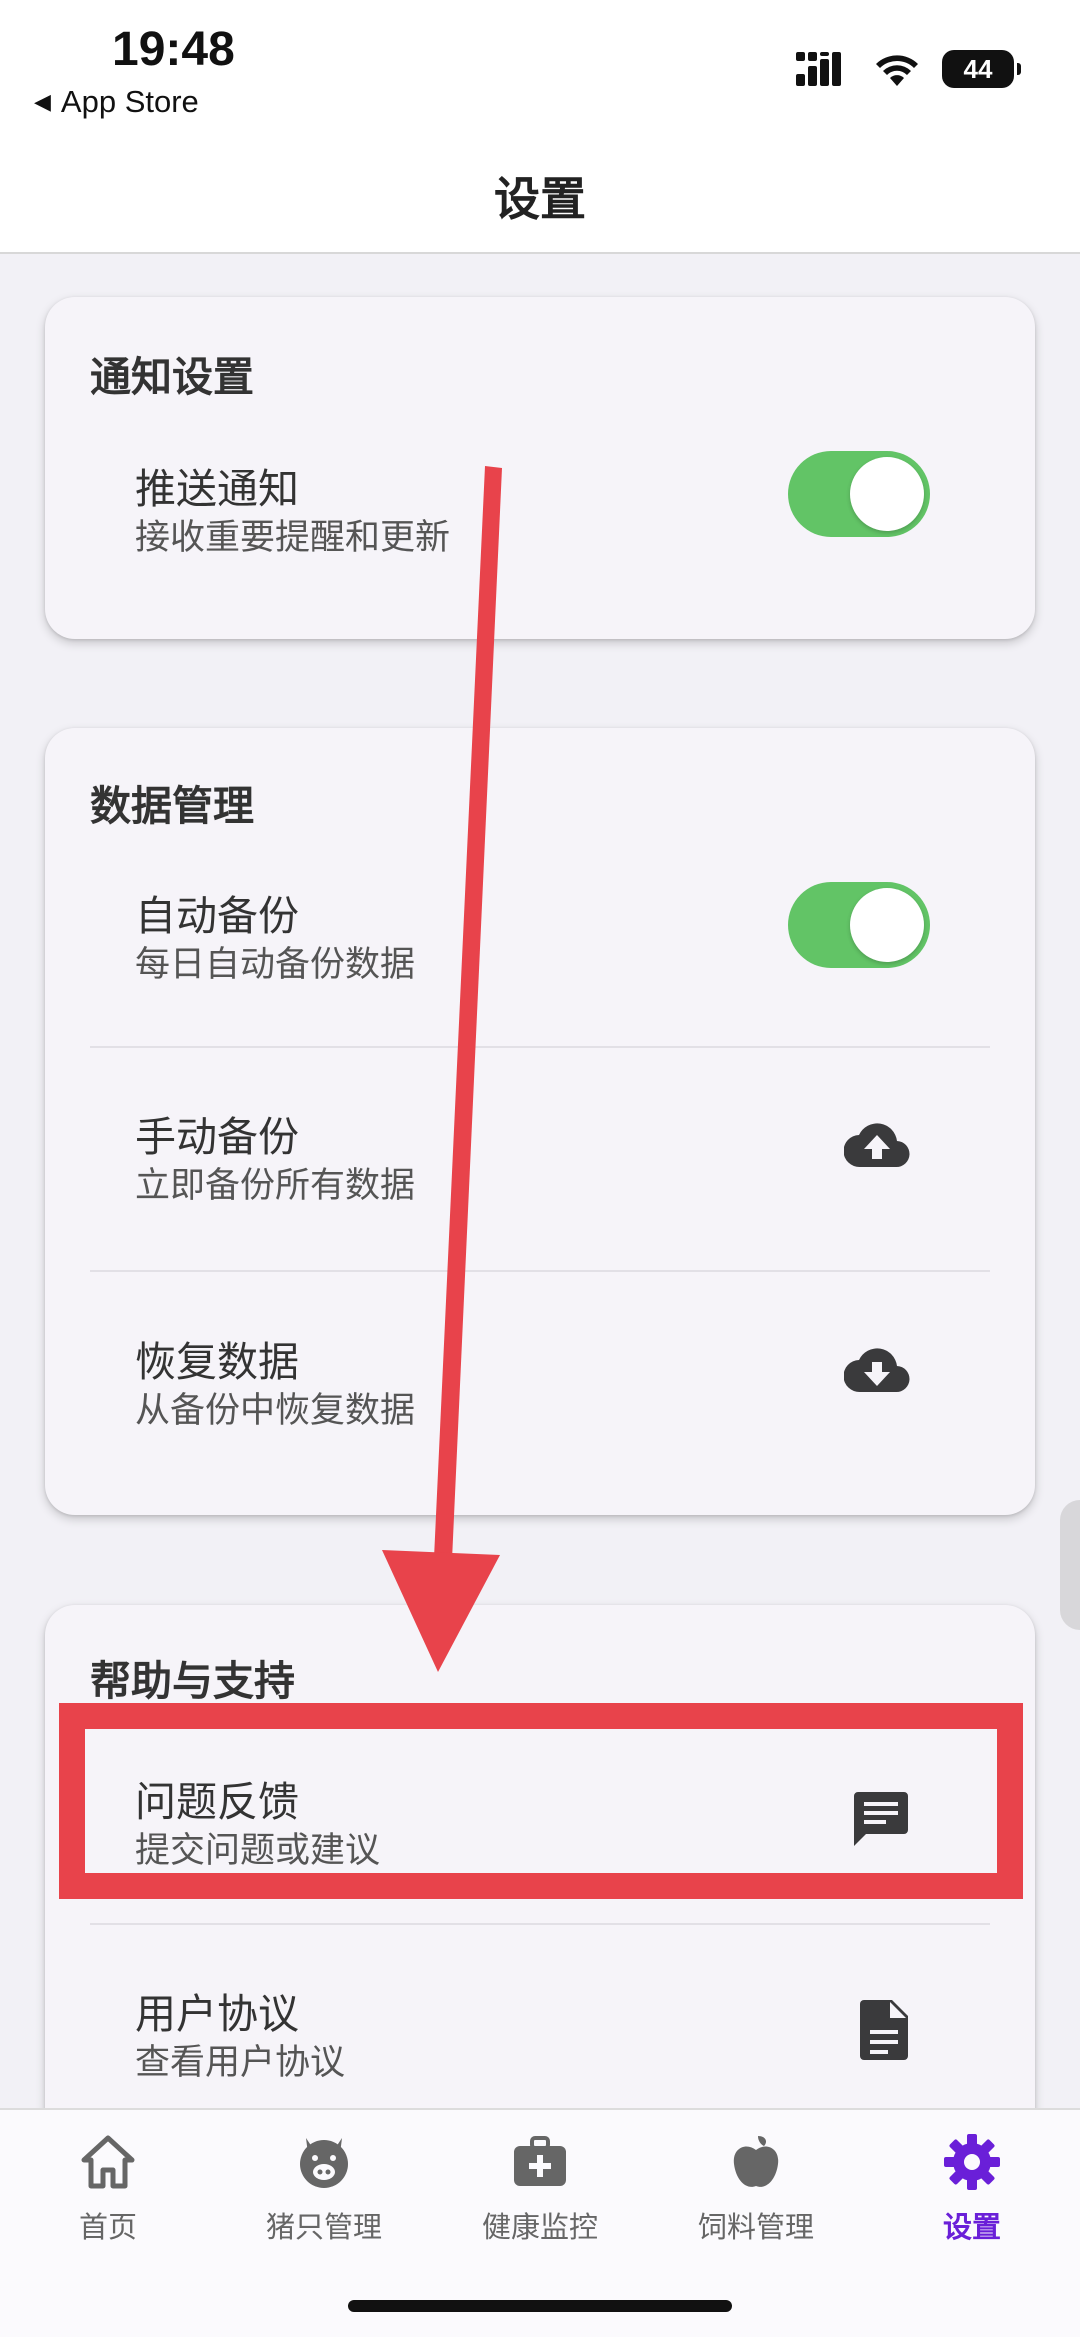 The image size is (1080, 2337). Describe the element at coordinates (972, 2162) in the screenshot. I see `gear-icon` at that location.